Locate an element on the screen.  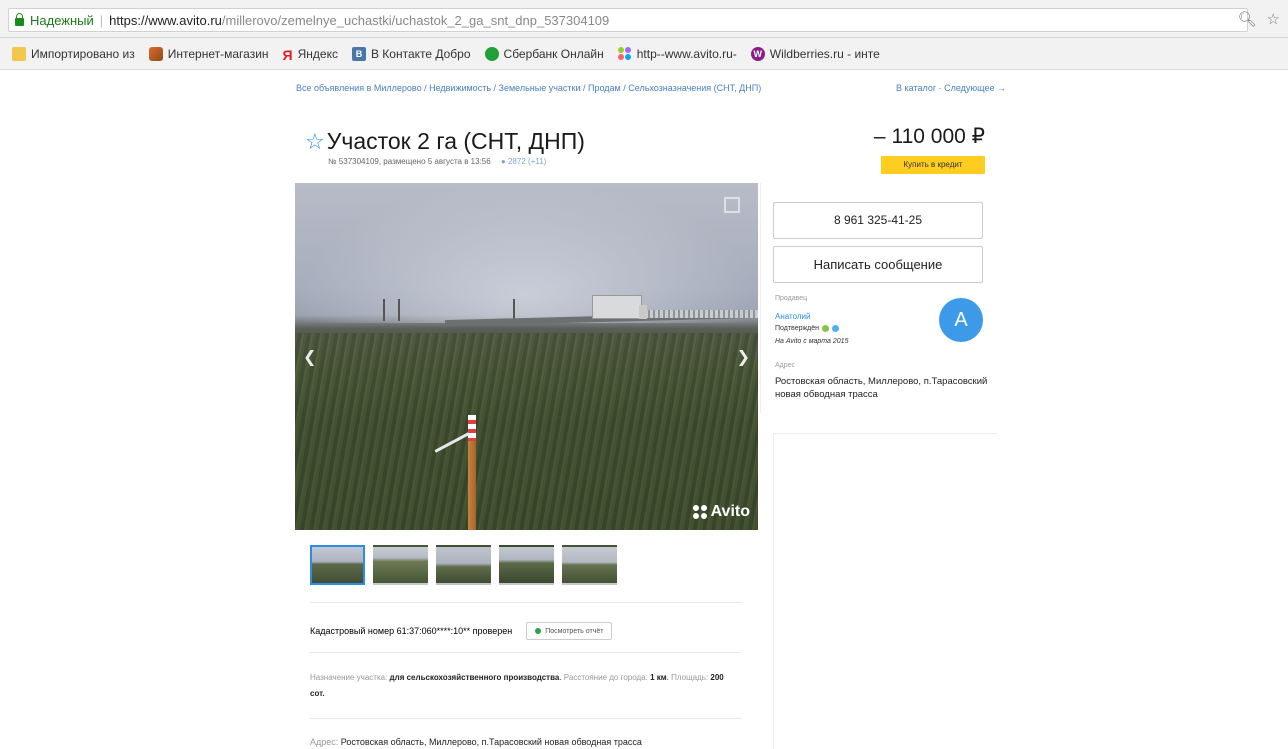
listing-title-row: ☆ Участок 2 га (СНТ, ДНП) is located at coordinates (445, 141).